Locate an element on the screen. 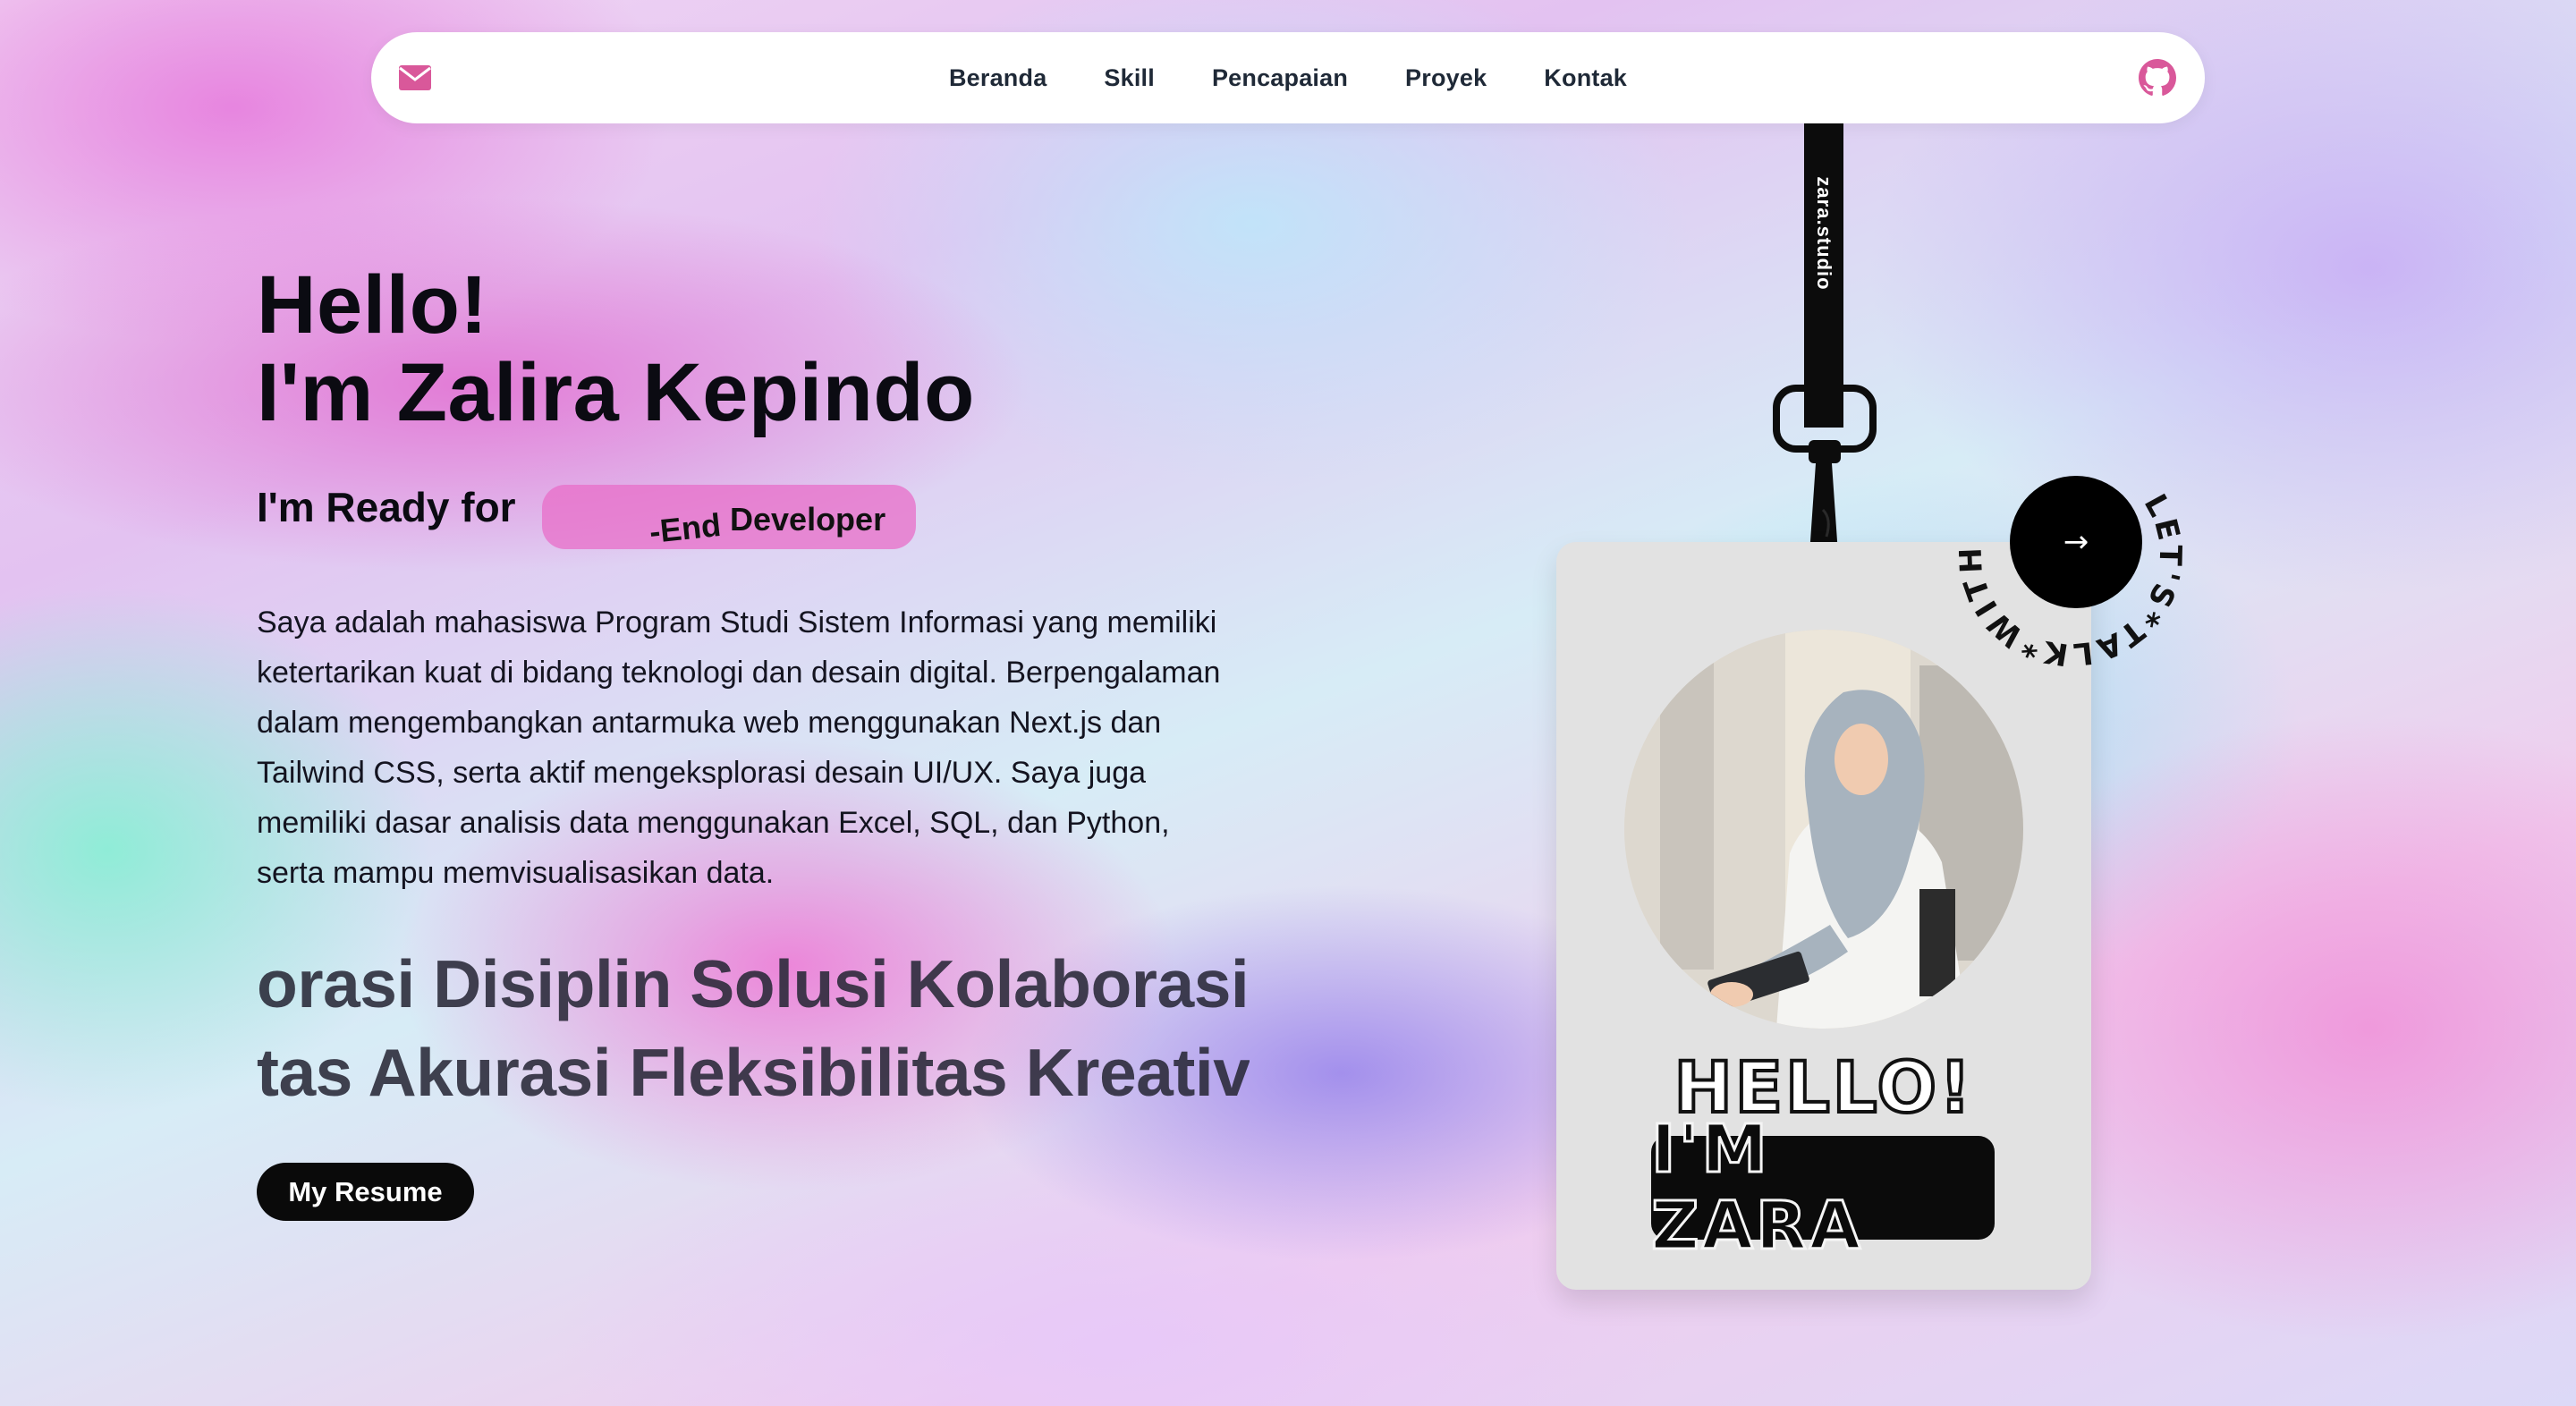  card-name-box: I'M ZARA is located at coordinates (1822, 1188).